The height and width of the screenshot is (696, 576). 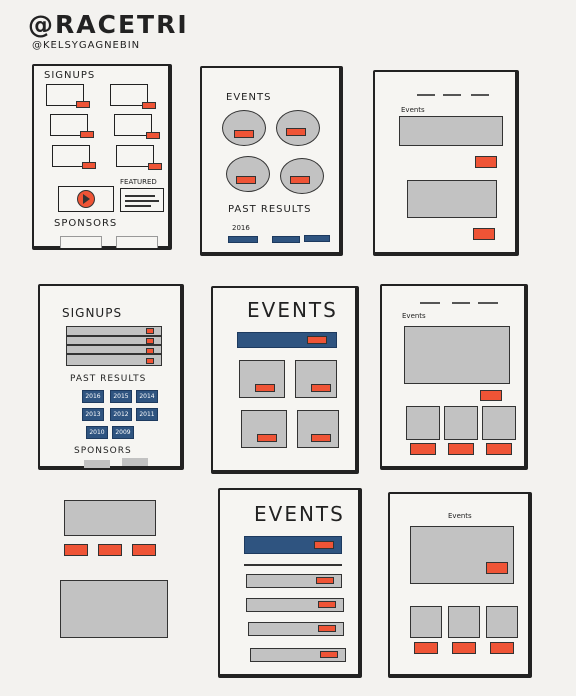 What do you see at coordinates (241, 228) in the screenshot?
I see `year-label: 2016` at bounding box center [241, 228].